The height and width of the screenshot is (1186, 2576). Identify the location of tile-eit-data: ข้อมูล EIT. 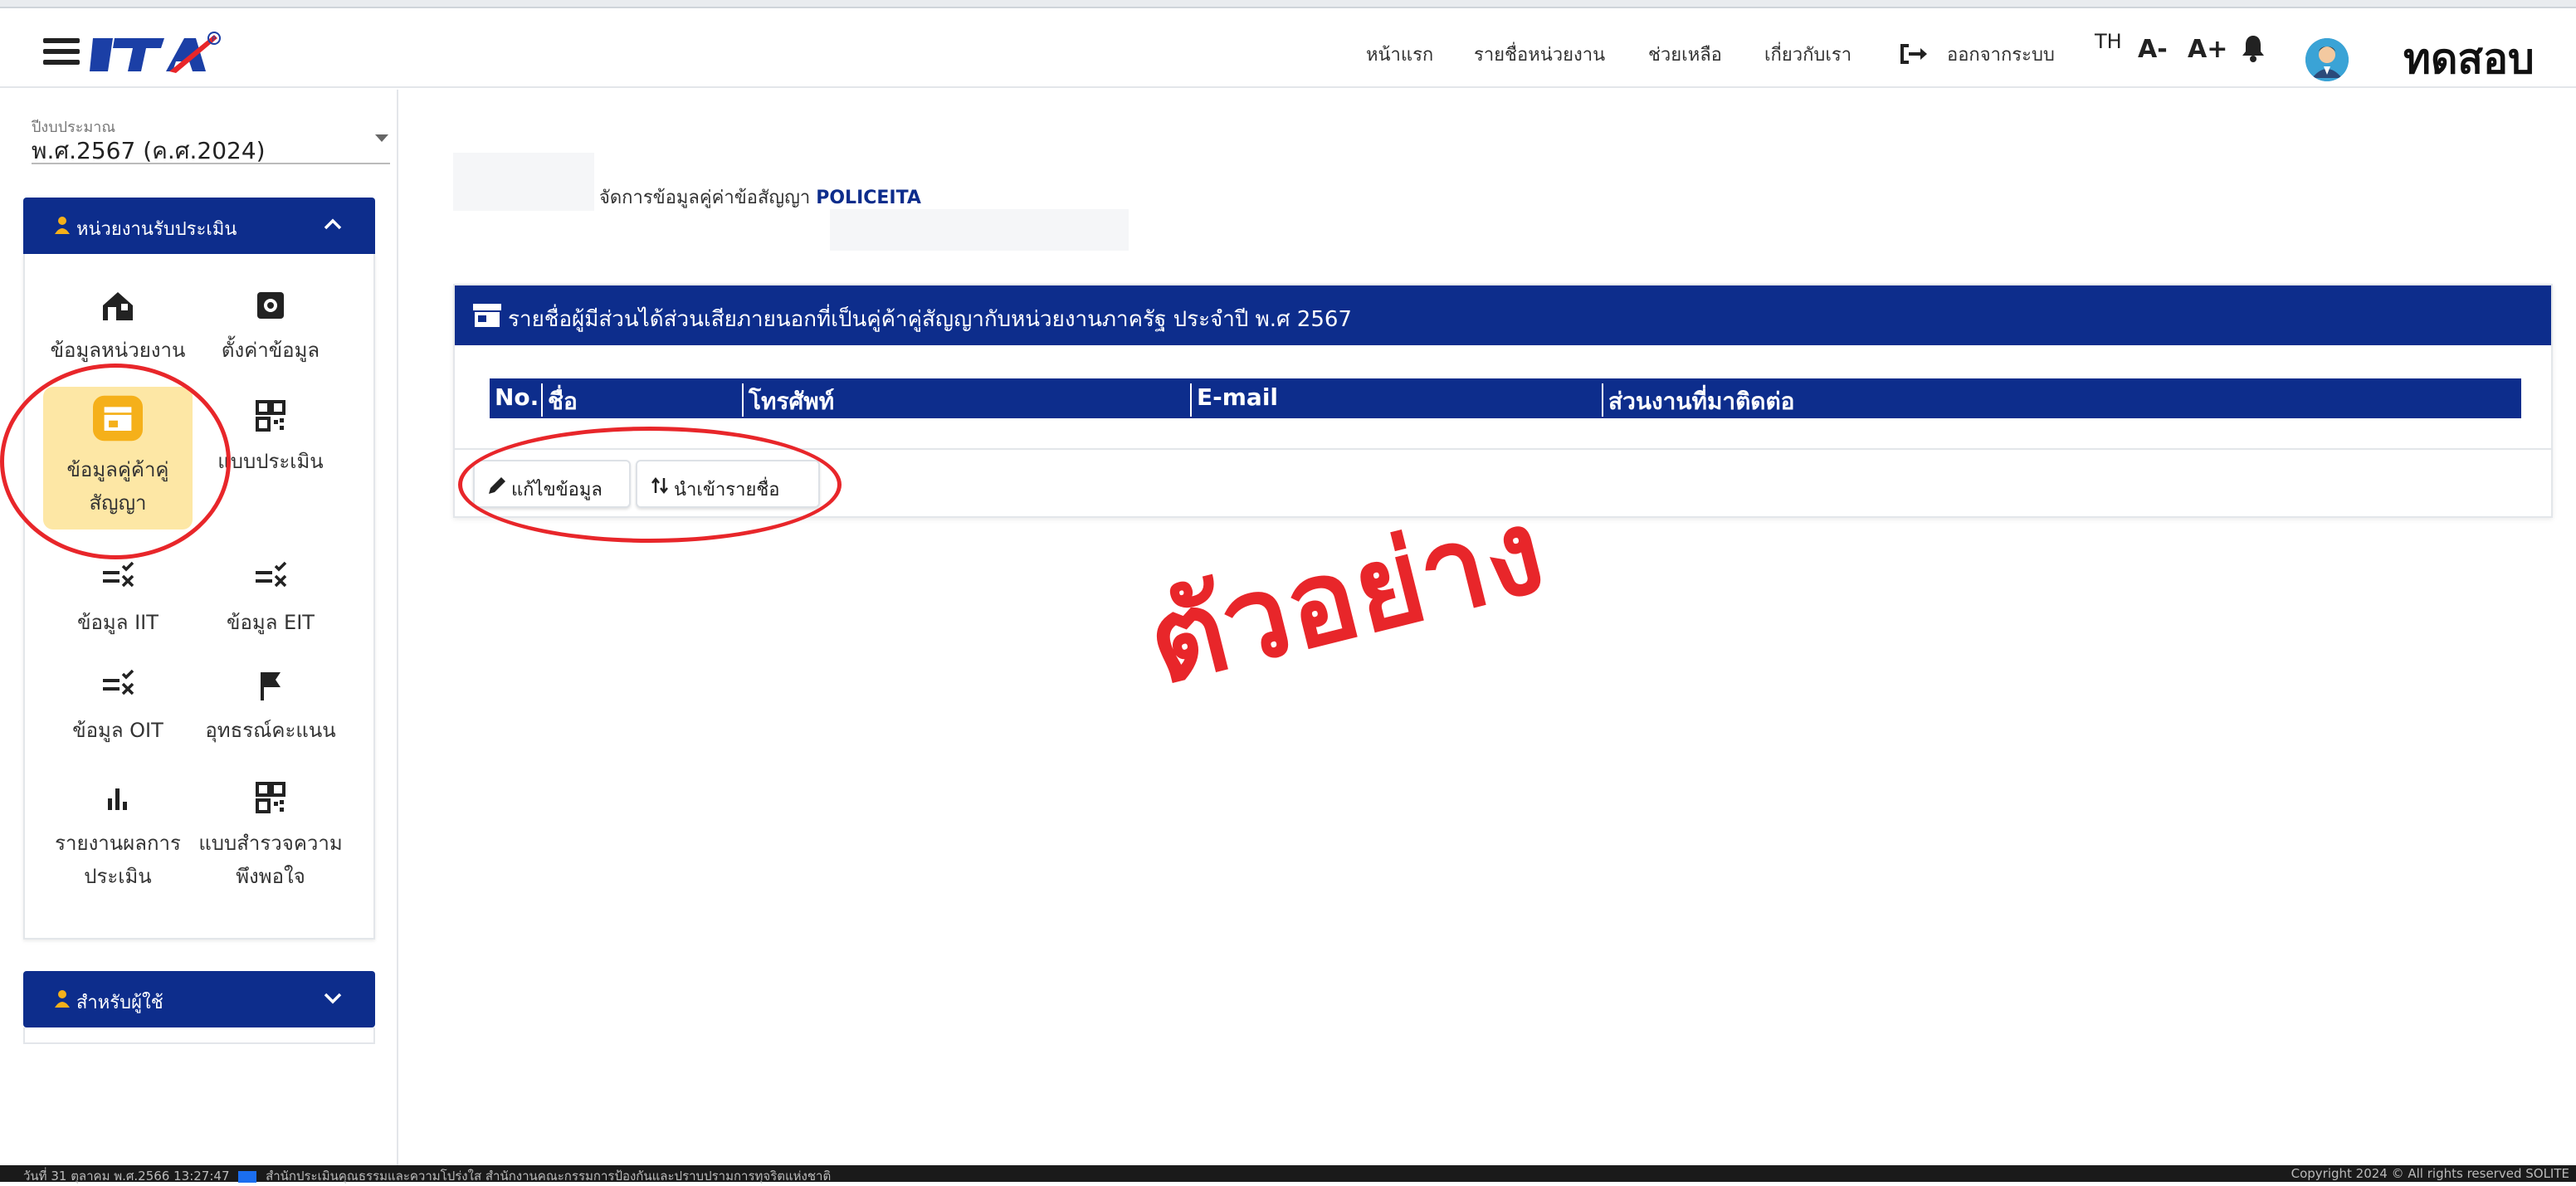
(271, 600).